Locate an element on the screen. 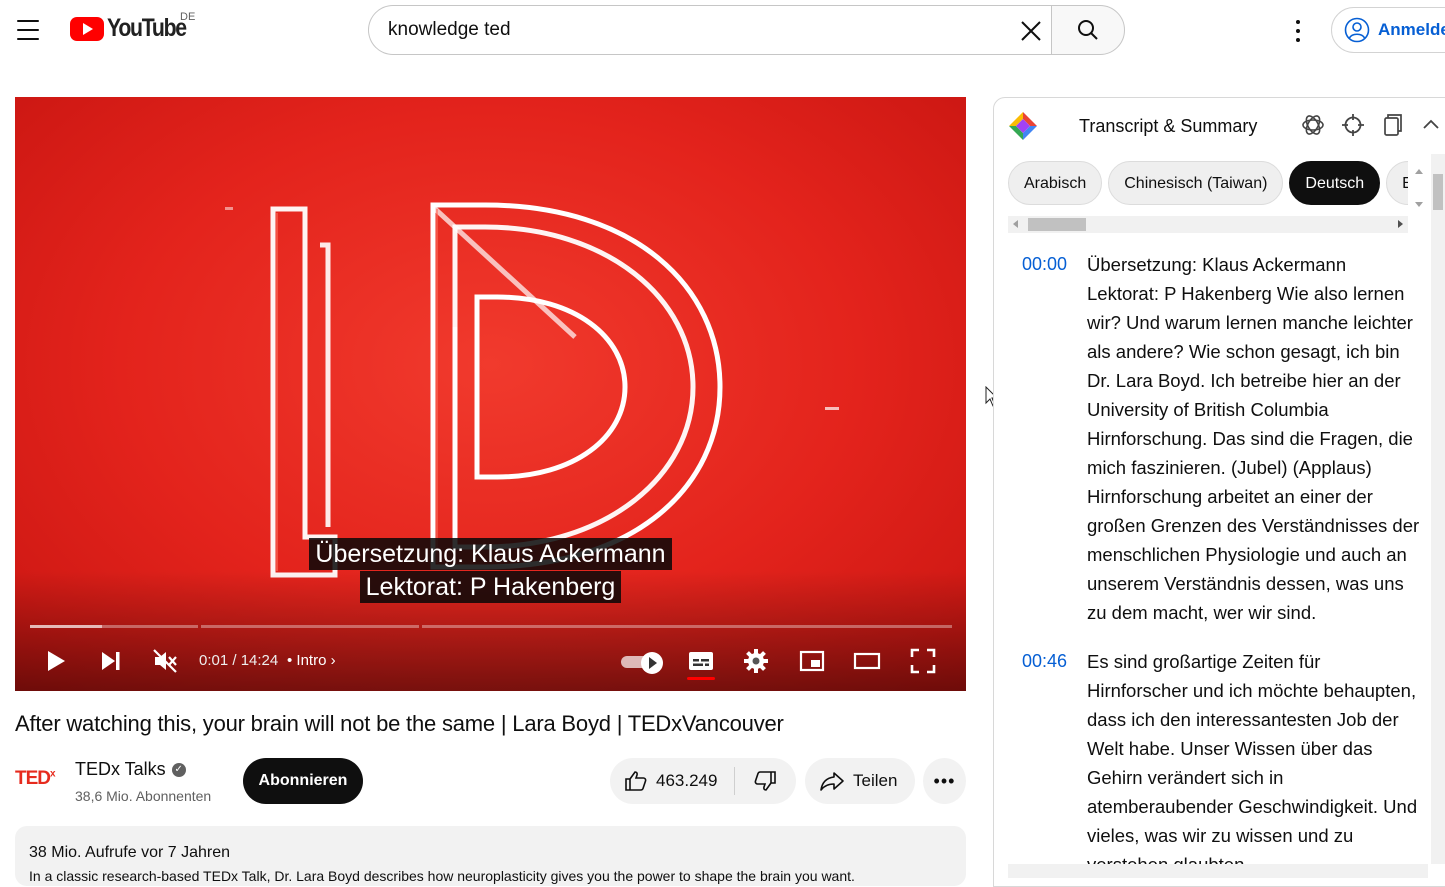 The height and width of the screenshot is (887, 1445). player-controls: 0:01 / 14:24 • Intro › is located at coordinates (490, 661).